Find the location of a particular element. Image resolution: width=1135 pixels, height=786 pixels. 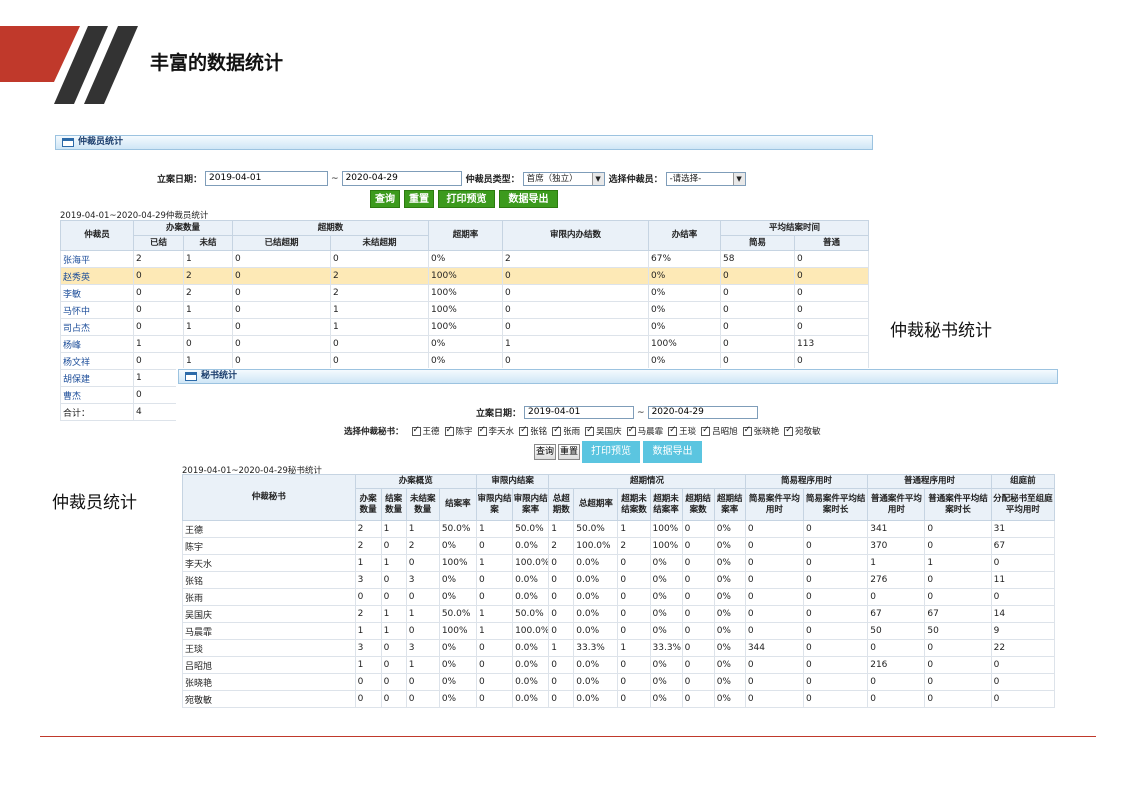

table-row: 马晨霏 1 1 0 100% 1 100.0% 0 0.0% 0 0% 0 0% 0 0 50 50 9 is located at coordinates (619, 631).